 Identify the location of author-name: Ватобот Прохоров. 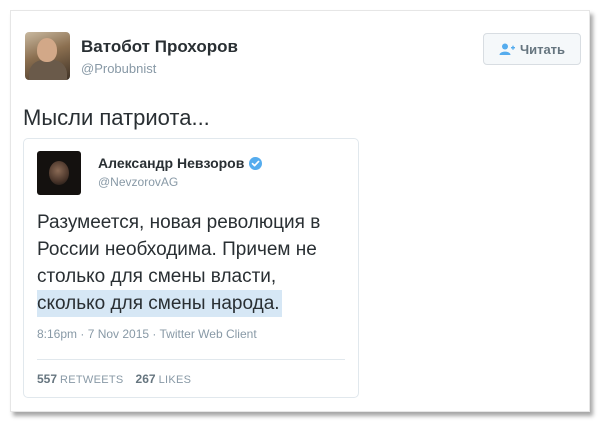
(159, 47).